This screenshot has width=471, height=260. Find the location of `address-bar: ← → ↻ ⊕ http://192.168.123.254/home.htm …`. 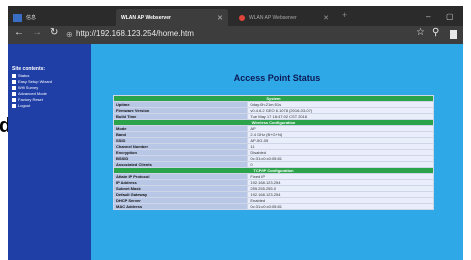

address-bar: ← → ↻ ⊕ http://192.168.123.254/home.htm … is located at coordinates (235, 35).